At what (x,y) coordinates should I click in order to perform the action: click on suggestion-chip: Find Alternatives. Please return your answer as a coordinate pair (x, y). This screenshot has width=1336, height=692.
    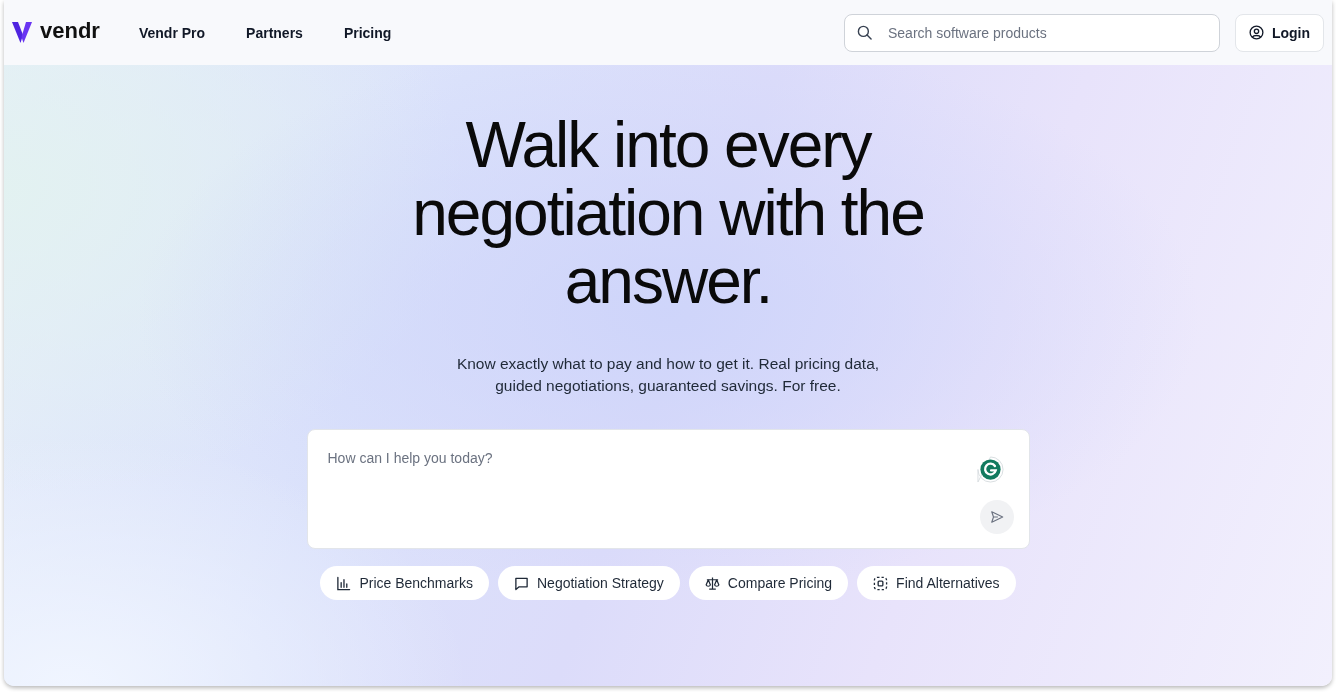
    Looking at the image, I should click on (936, 583).